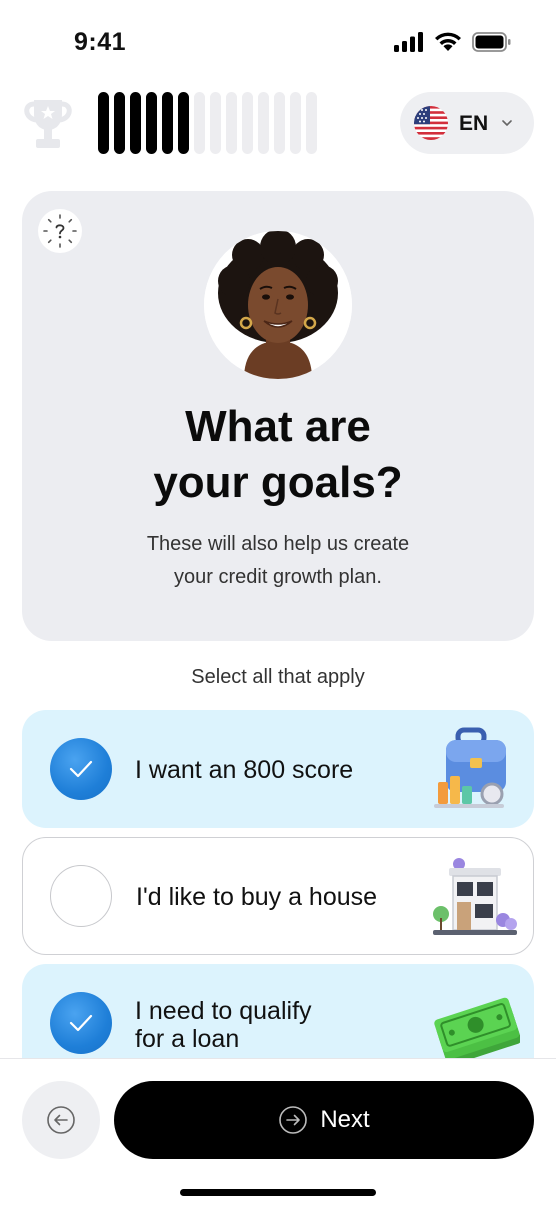  Describe the element at coordinates (474, 123) in the screenshot. I see `language-code: EN` at that location.